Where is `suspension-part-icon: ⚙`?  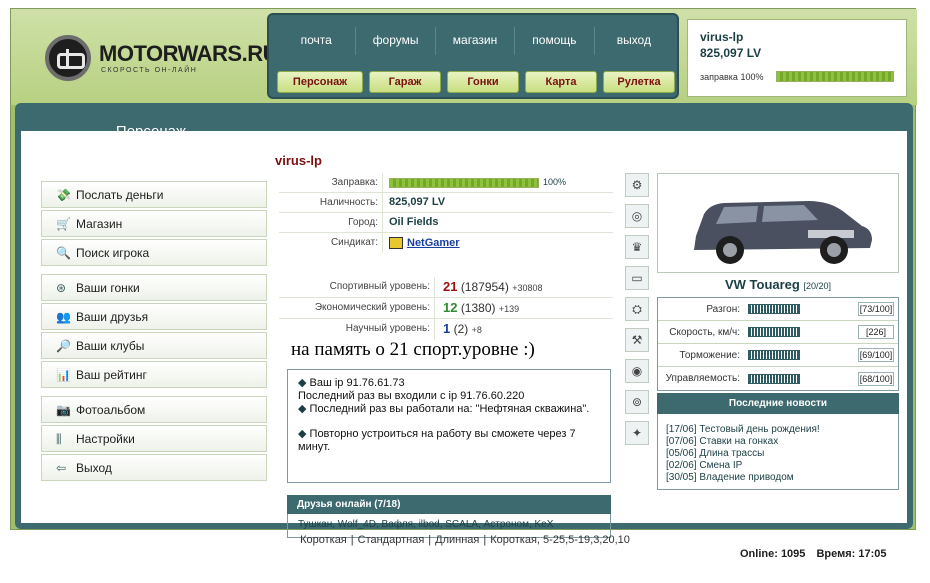 suspension-part-icon: ⚙ is located at coordinates (637, 185).